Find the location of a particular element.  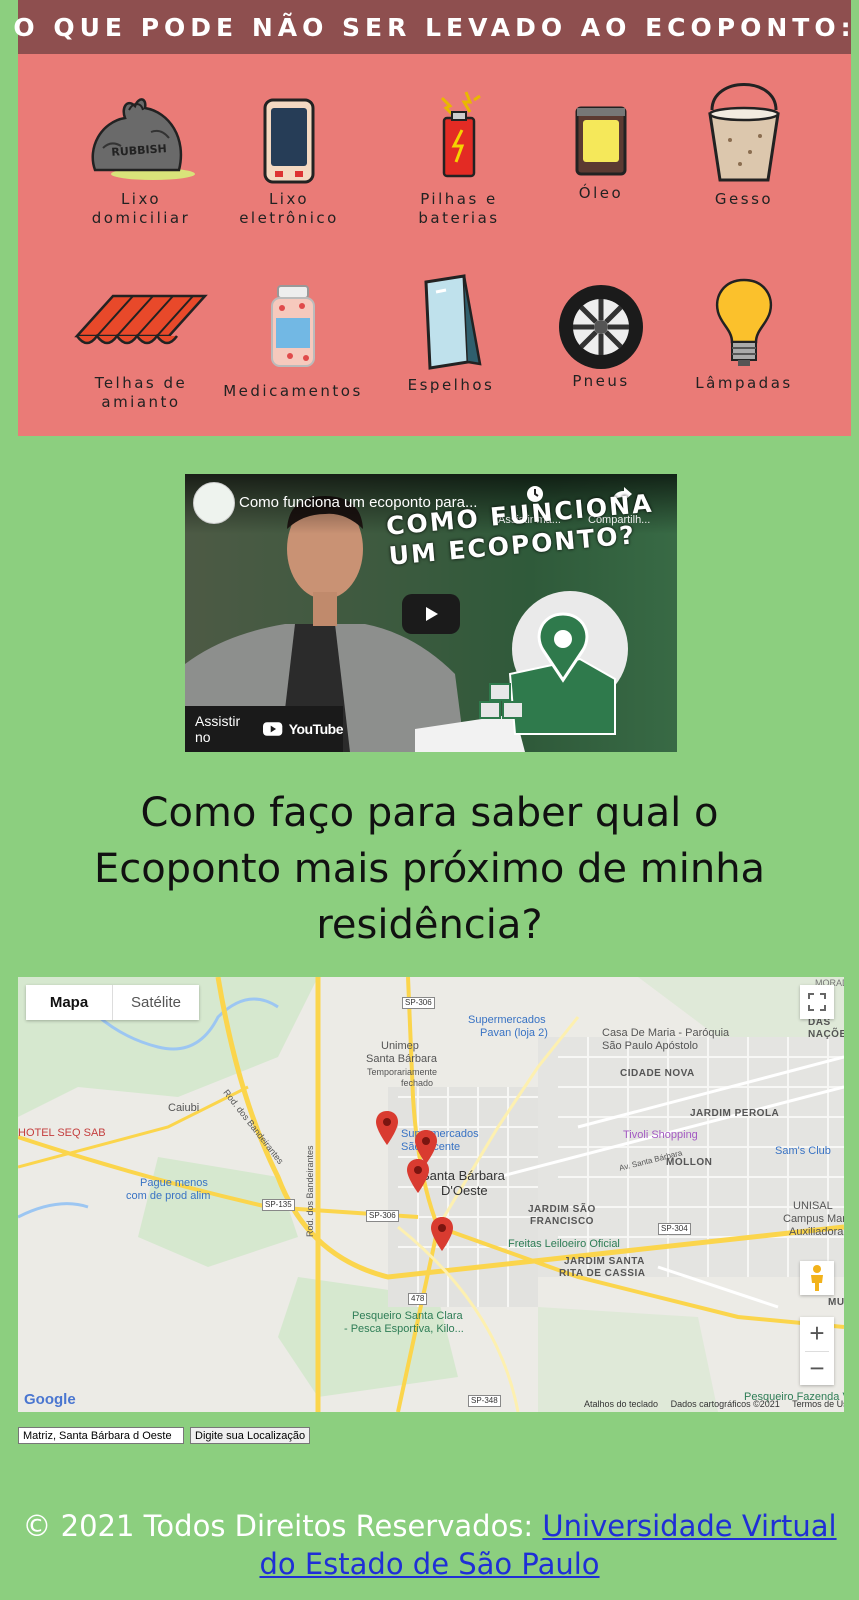

terms-link: Termos de Uso is located at coordinates (818, 1404).